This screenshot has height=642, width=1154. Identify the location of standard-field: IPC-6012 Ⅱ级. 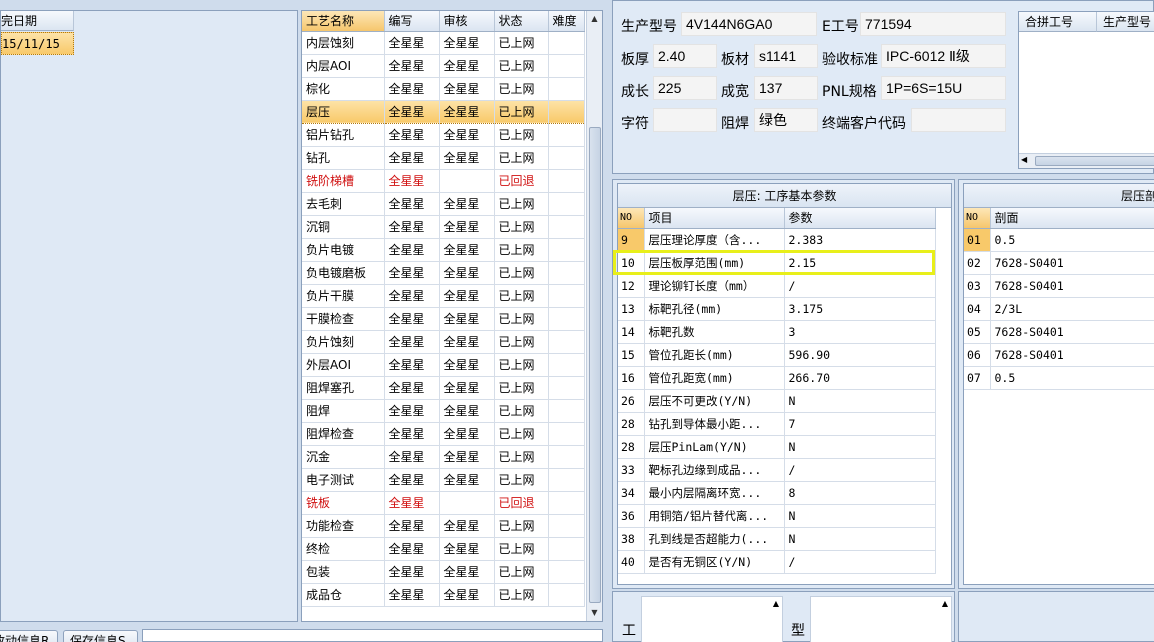
(943, 56).